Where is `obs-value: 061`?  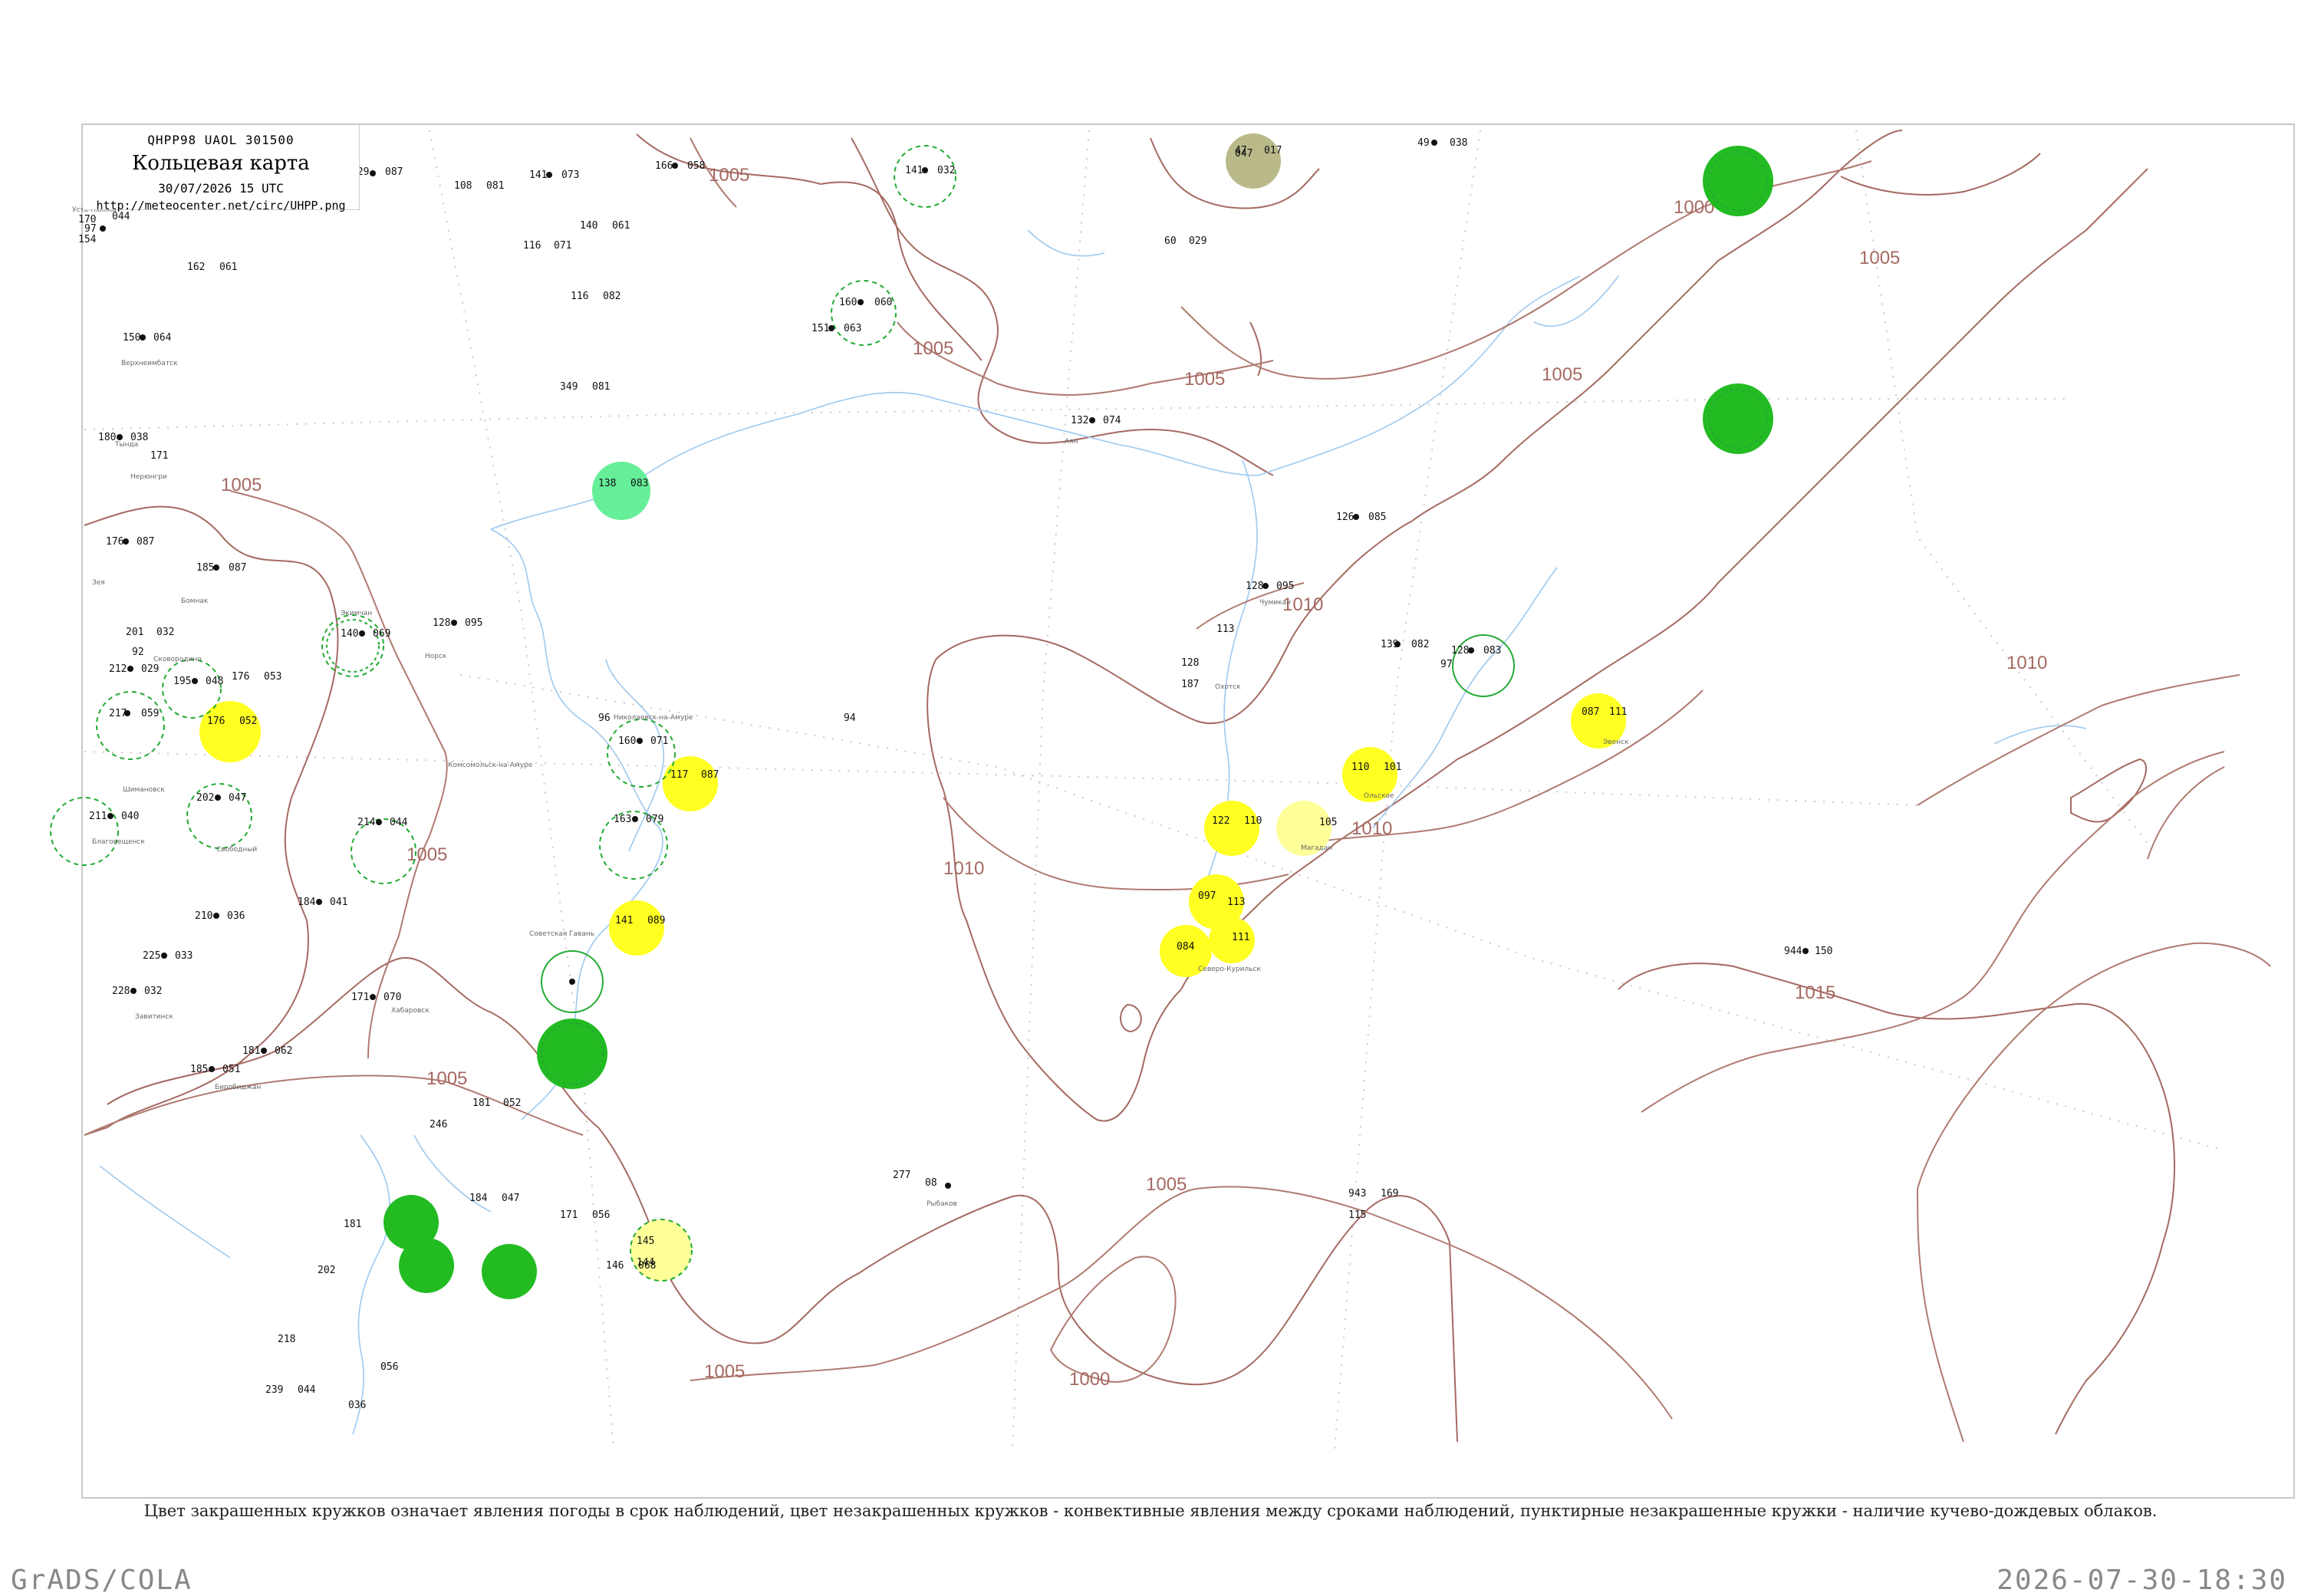
obs-value: 061 is located at coordinates (621, 226).